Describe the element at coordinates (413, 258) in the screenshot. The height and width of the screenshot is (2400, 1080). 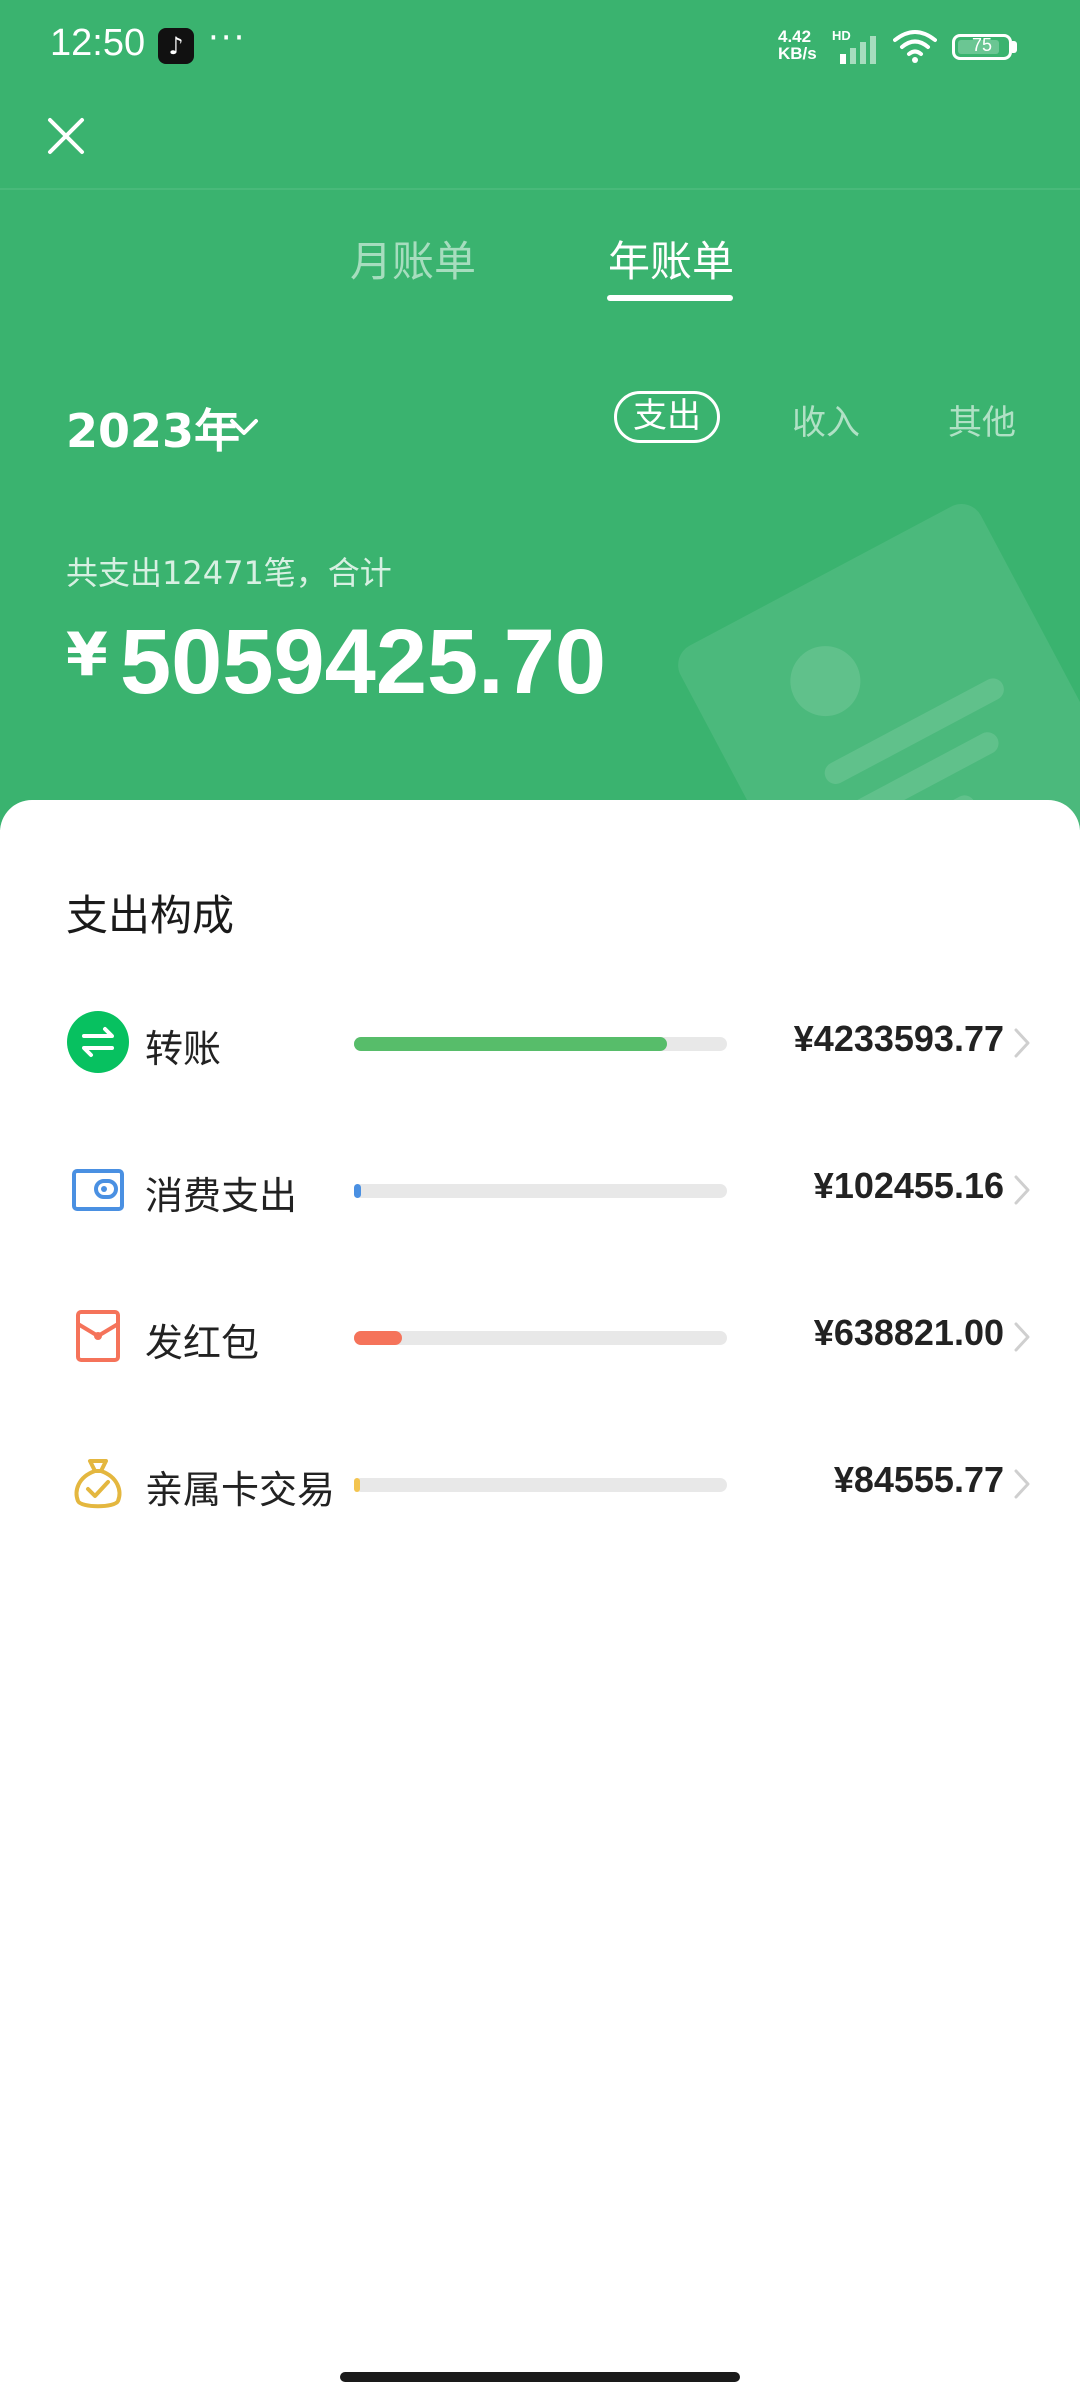
I see `tab-monthly-bill: 月账单` at that location.